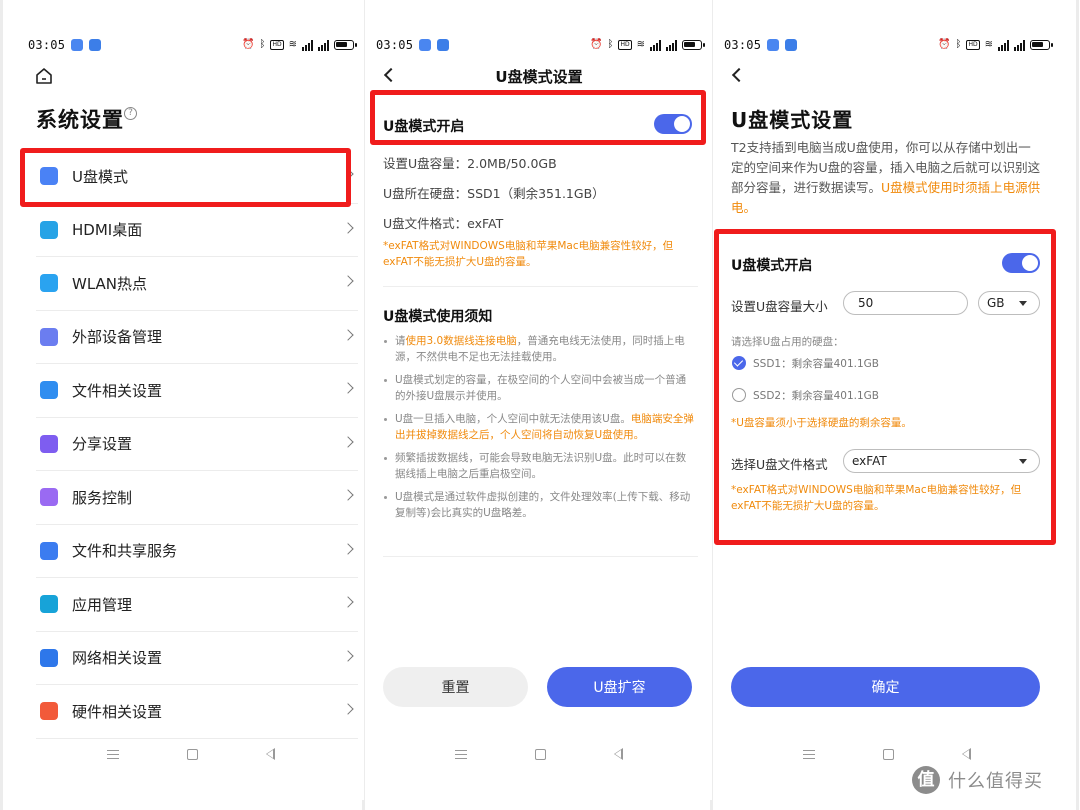 The image size is (1080, 810). What do you see at coordinates (866, 303) in the screenshot?
I see `capacity-size-value: 50` at bounding box center [866, 303].